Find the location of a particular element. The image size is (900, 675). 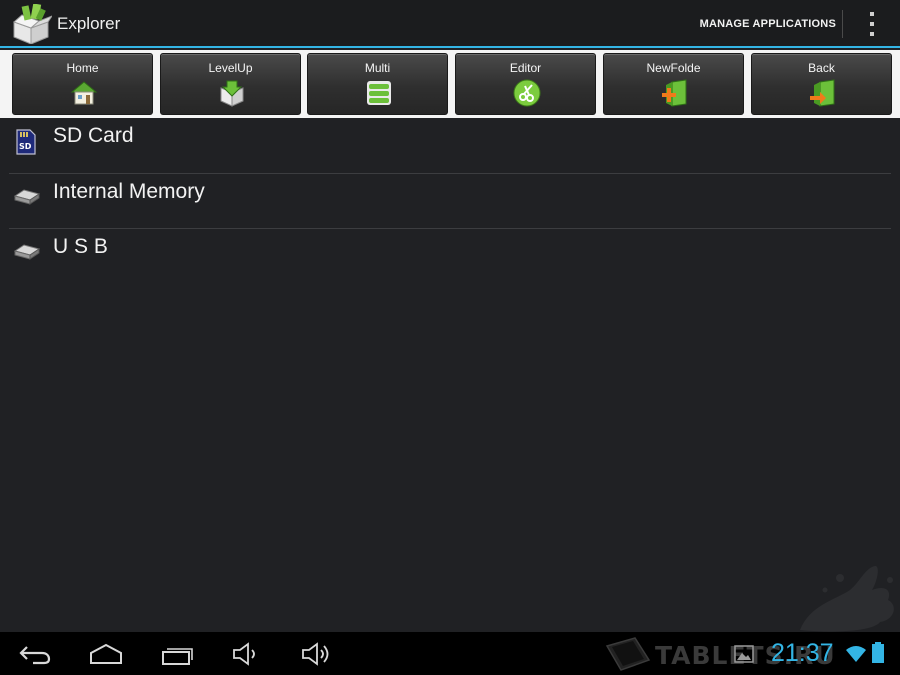

recent-apps-icon is located at coordinates (177, 655).